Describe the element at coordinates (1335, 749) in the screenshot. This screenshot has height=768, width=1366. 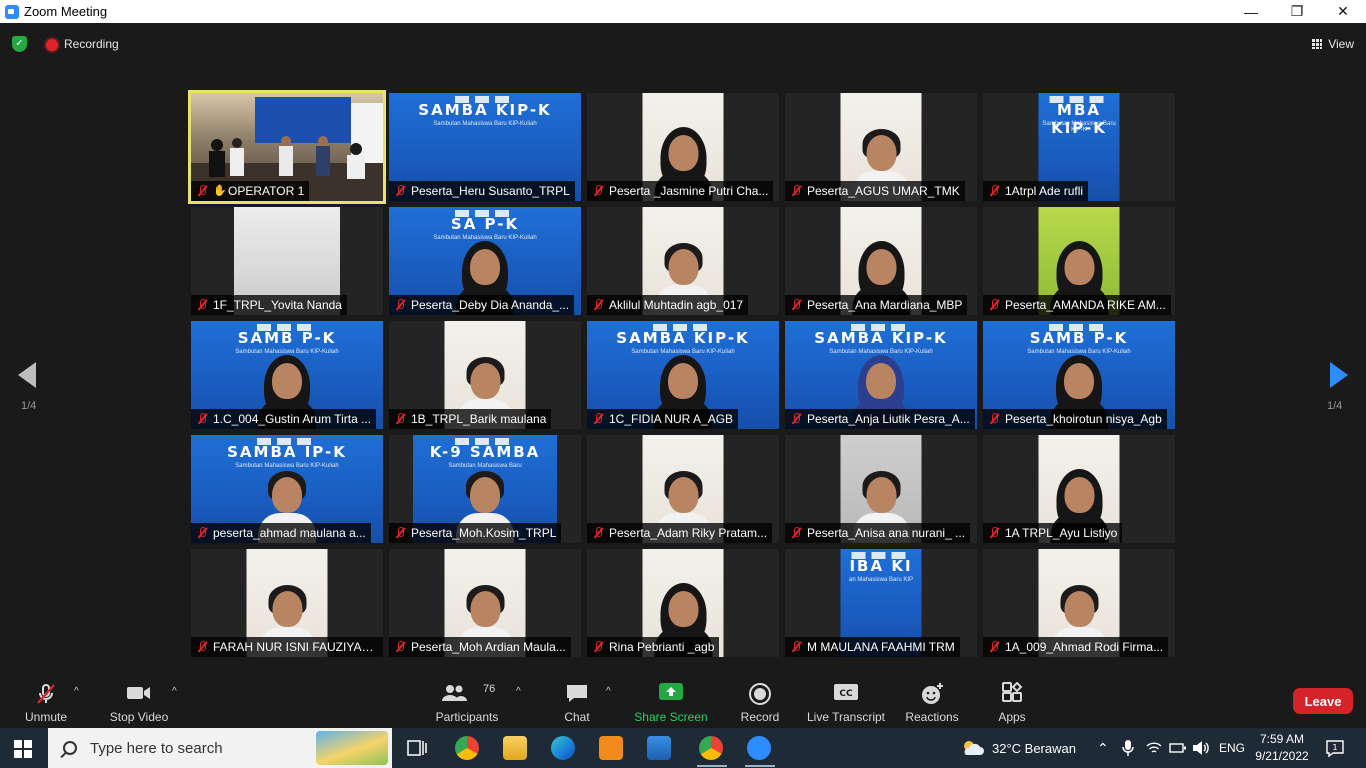
I see `notification-center-icon: 1` at that location.